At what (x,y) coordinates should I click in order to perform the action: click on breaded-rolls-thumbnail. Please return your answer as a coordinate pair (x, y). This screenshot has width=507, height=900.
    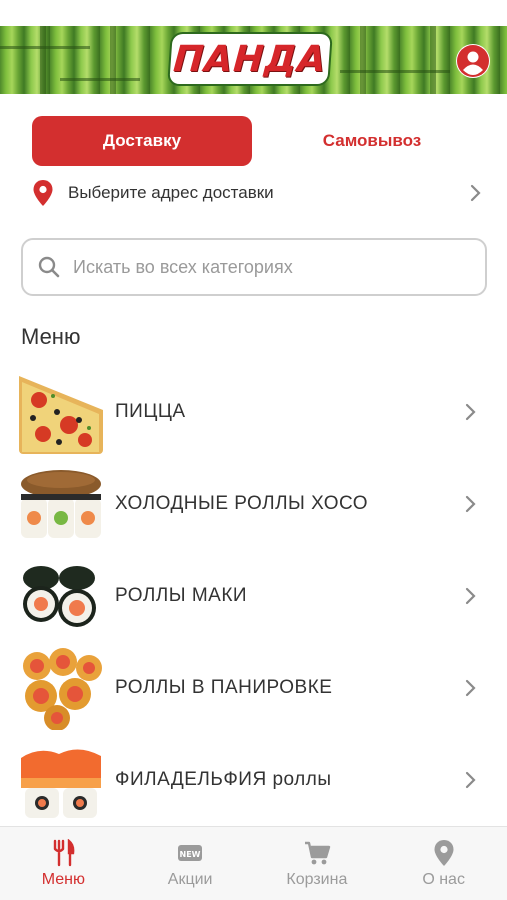
    Looking at the image, I should click on (61, 688).